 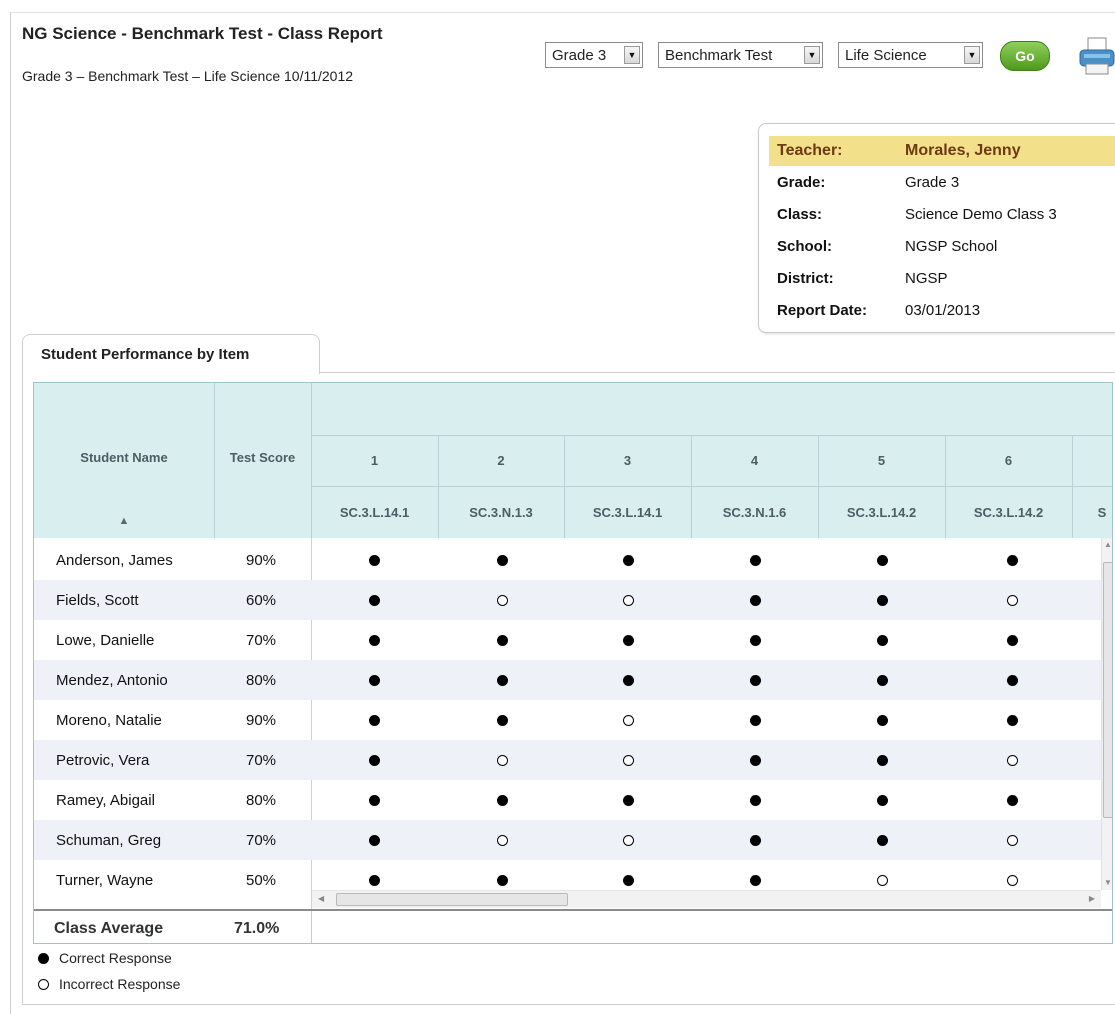 I want to click on item-number-header: 4, so click(x=754, y=460).